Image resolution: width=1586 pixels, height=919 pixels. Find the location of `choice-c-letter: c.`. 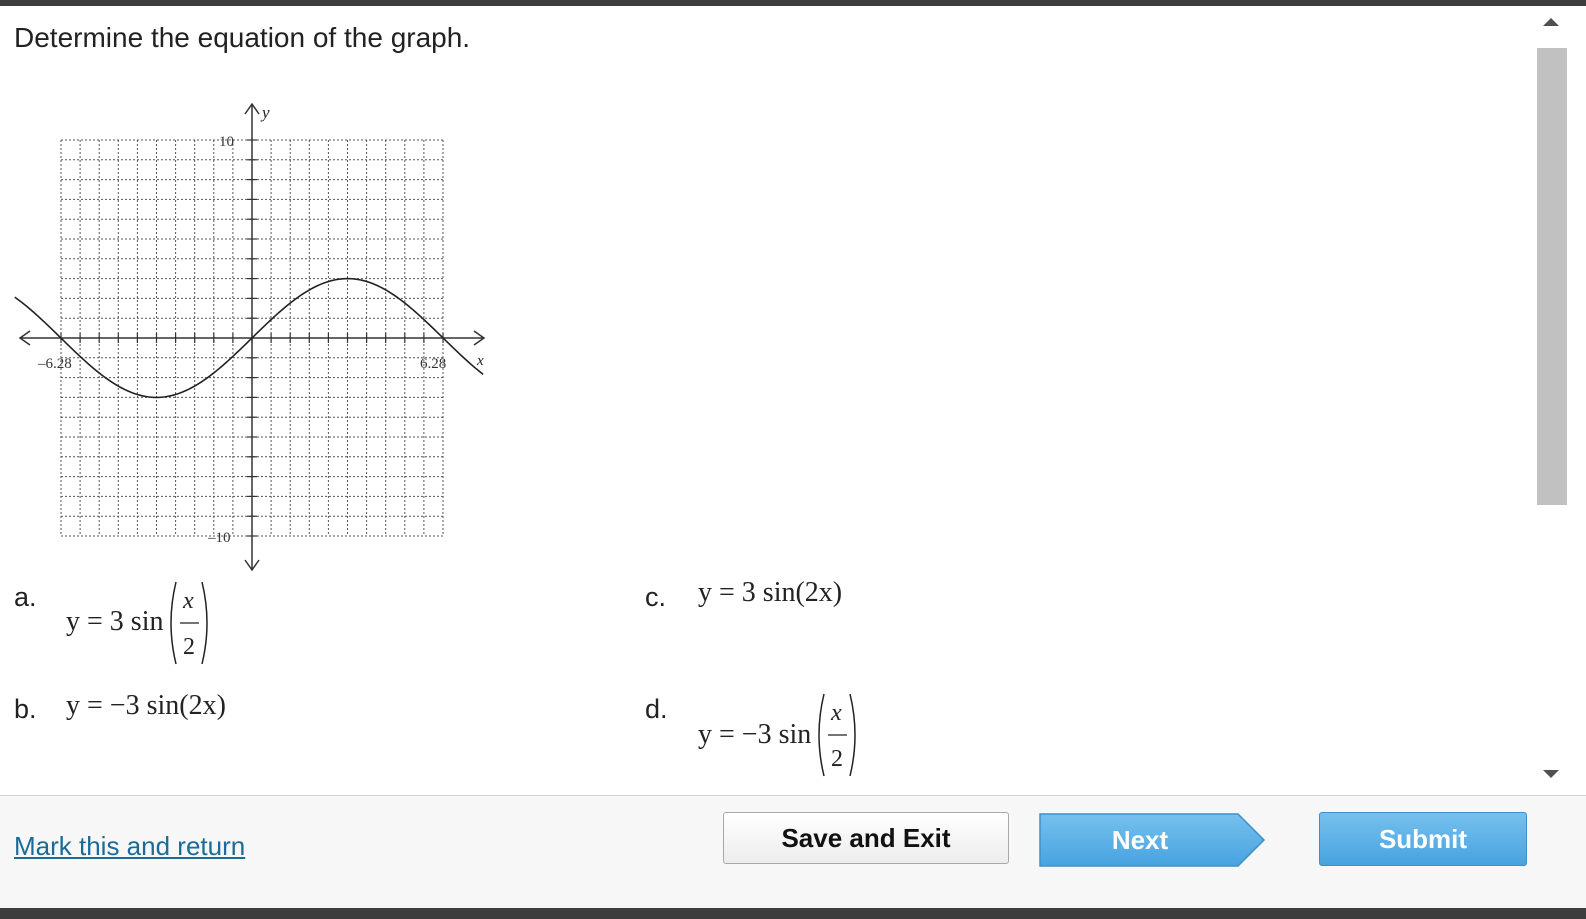

choice-c-letter: c. is located at coordinates (656, 597).